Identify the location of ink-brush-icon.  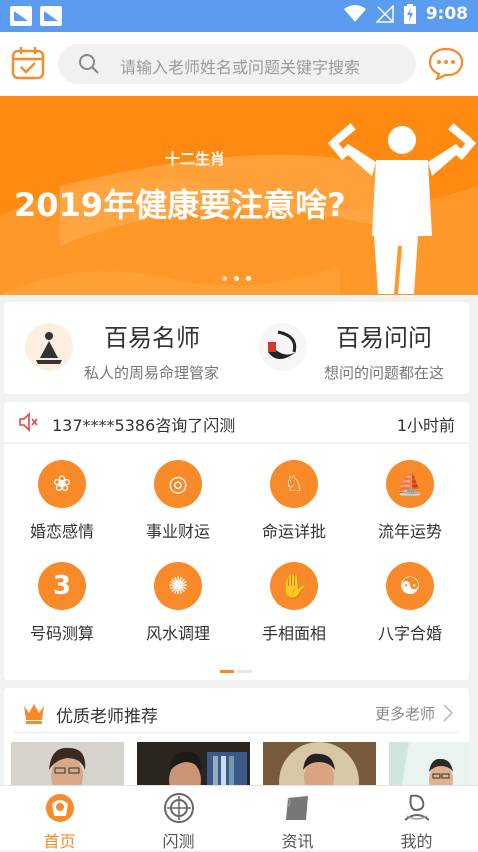
(283, 347).